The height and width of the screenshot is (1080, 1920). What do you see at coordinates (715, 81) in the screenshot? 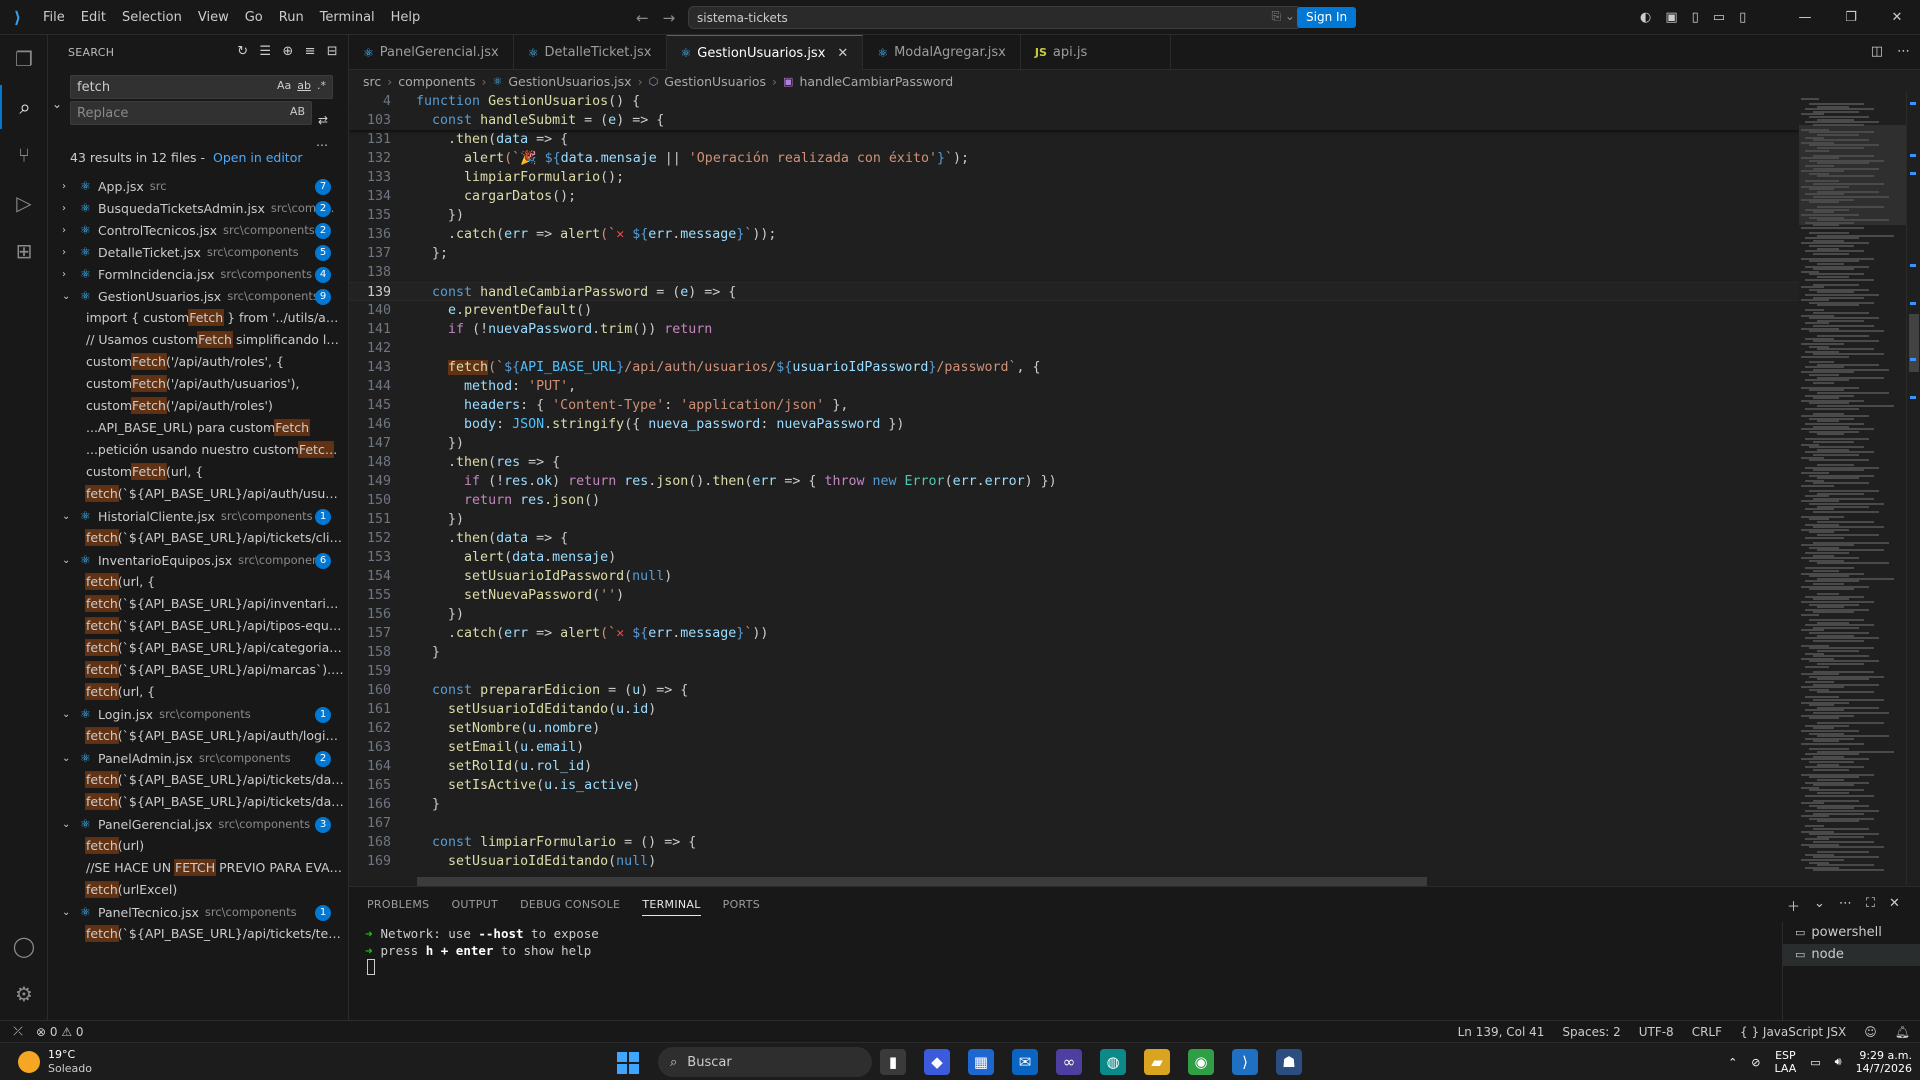
I see `breadcrumb-item-component: GestionUsuarios` at bounding box center [715, 81].